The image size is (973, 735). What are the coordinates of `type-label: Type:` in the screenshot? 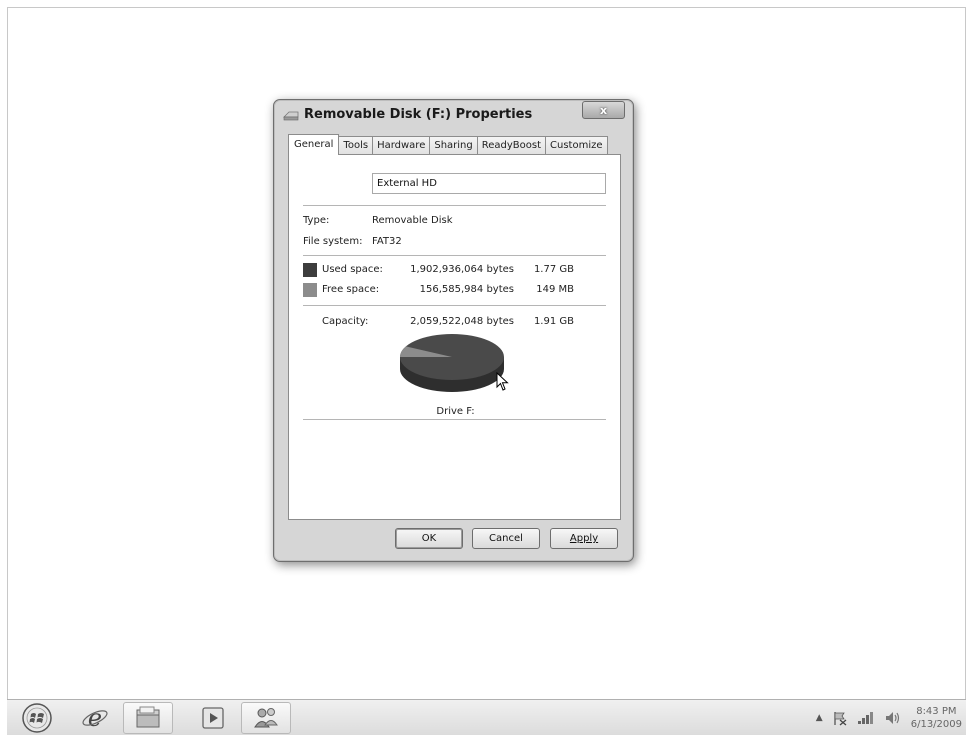 It's located at (316, 220).